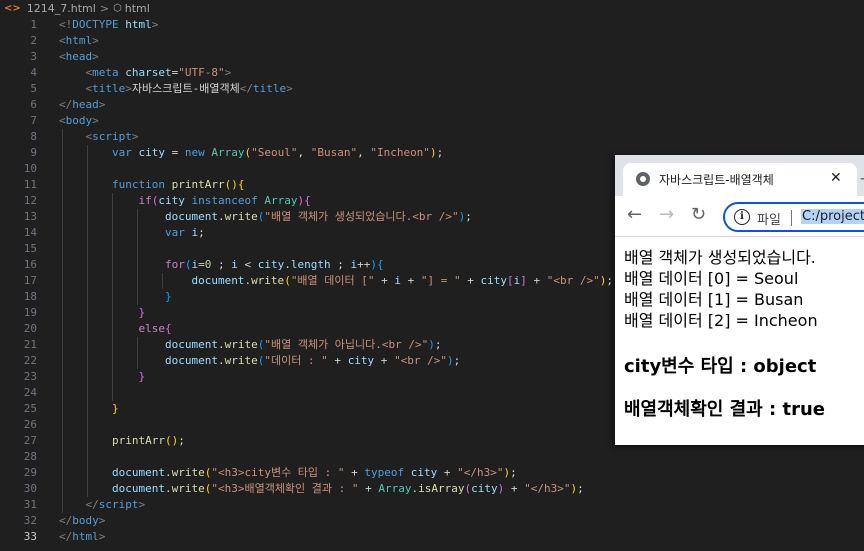  I want to click on line-code: printArr();, so click(122, 441).